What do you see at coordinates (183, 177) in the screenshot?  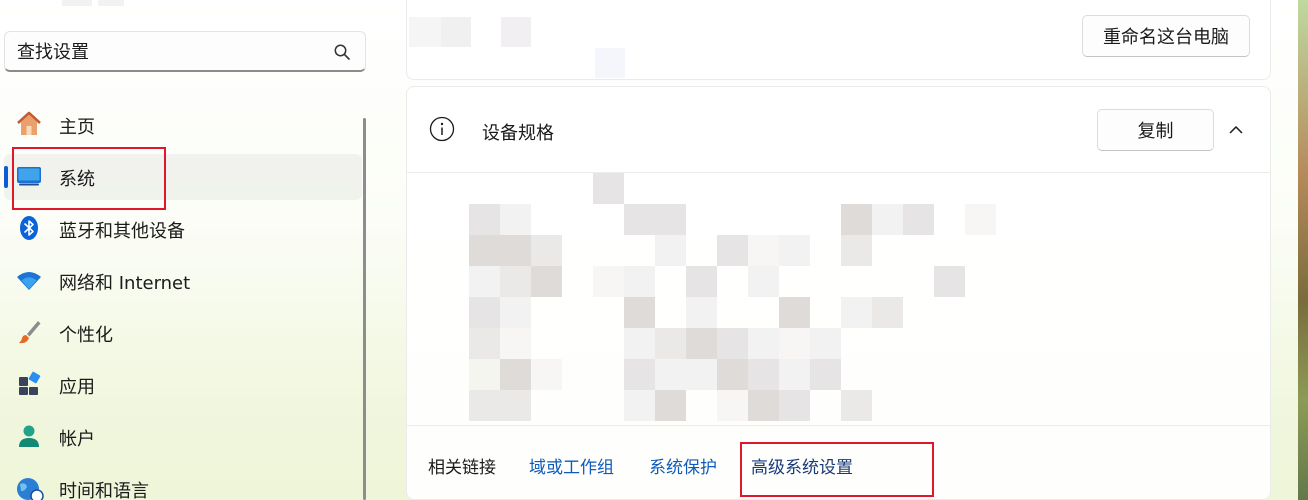 I see `sidebar-item-system: 系统` at bounding box center [183, 177].